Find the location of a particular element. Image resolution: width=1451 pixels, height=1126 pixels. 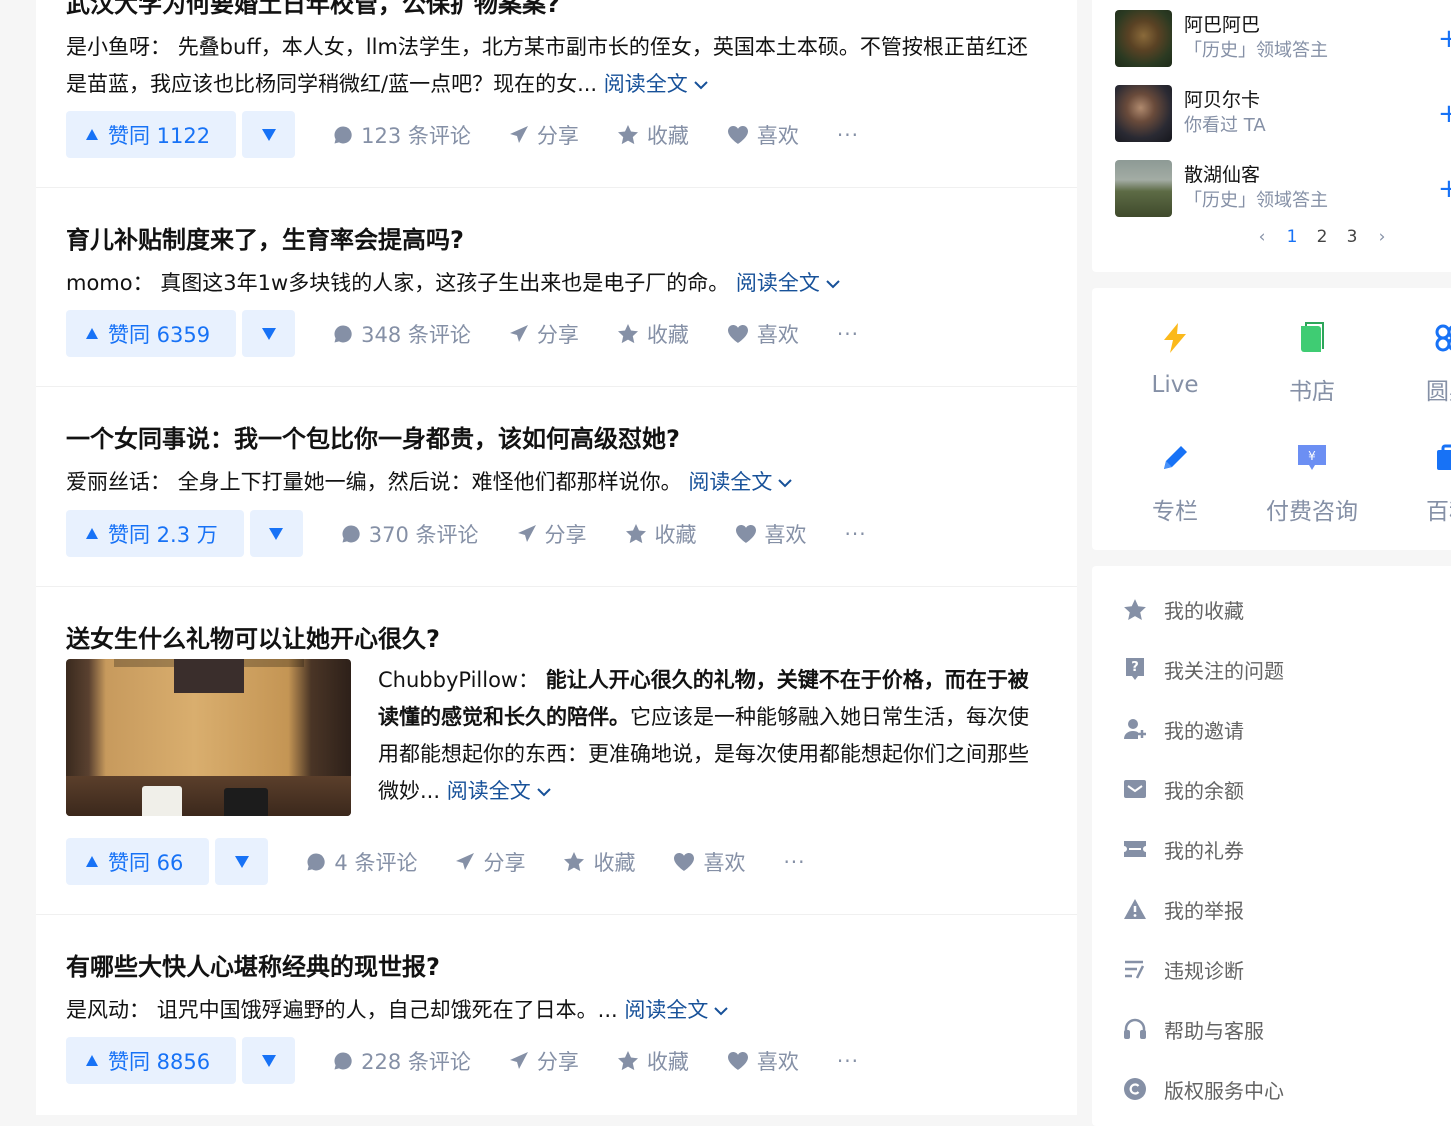

upvote-button: 赞同 8856 is located at coordinates (151, 1060).